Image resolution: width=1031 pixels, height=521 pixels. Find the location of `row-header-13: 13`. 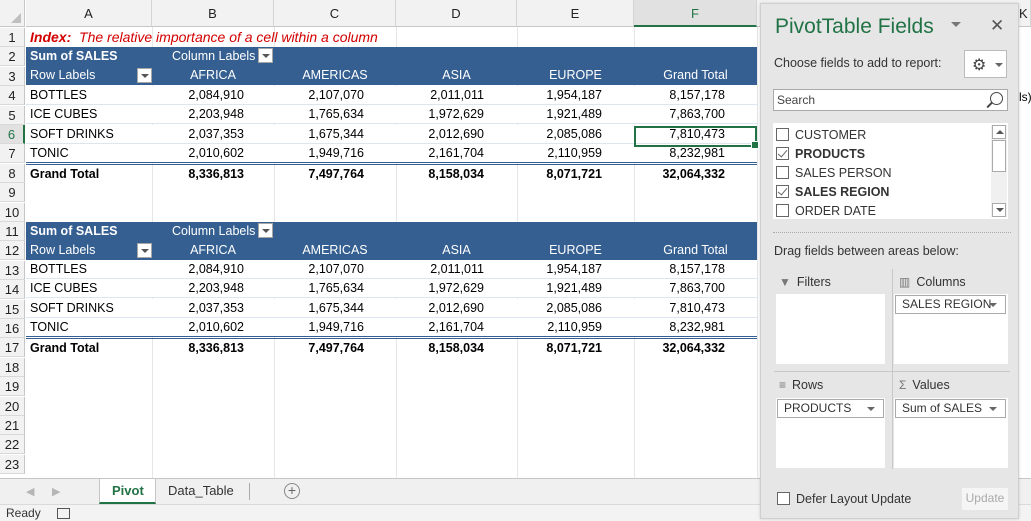

row-header-13: 13 is located at coordinates (12, 270).